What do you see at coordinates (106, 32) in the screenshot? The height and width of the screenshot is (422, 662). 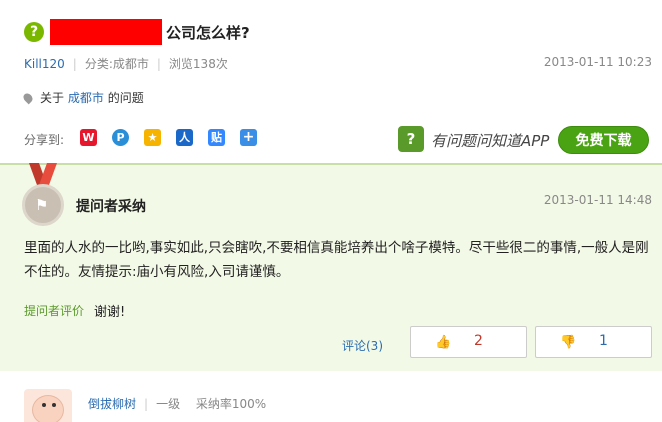 I see `redacted-company-name` at bounding box center [106, 32].